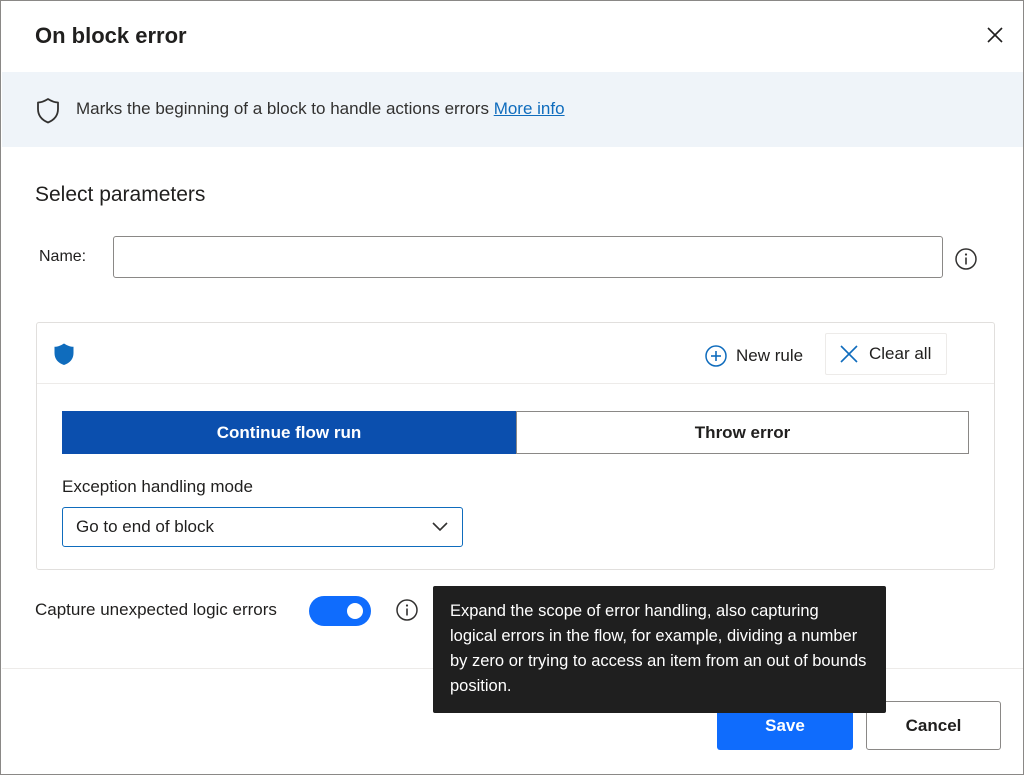 The height and width of the screenshot is (775, 1024). I want to click on dialog-title: On block error, so click(111, 35).